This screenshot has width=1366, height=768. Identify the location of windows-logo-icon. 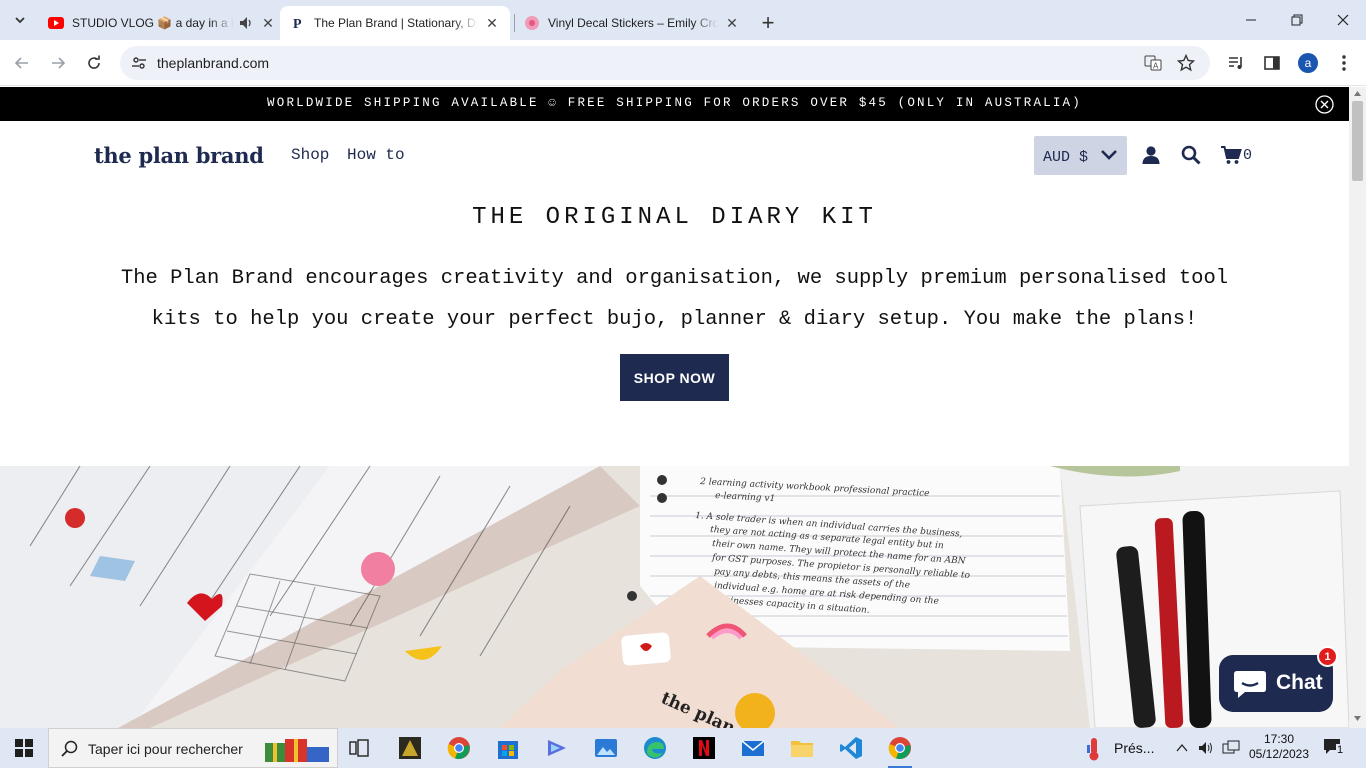
(24, 748).